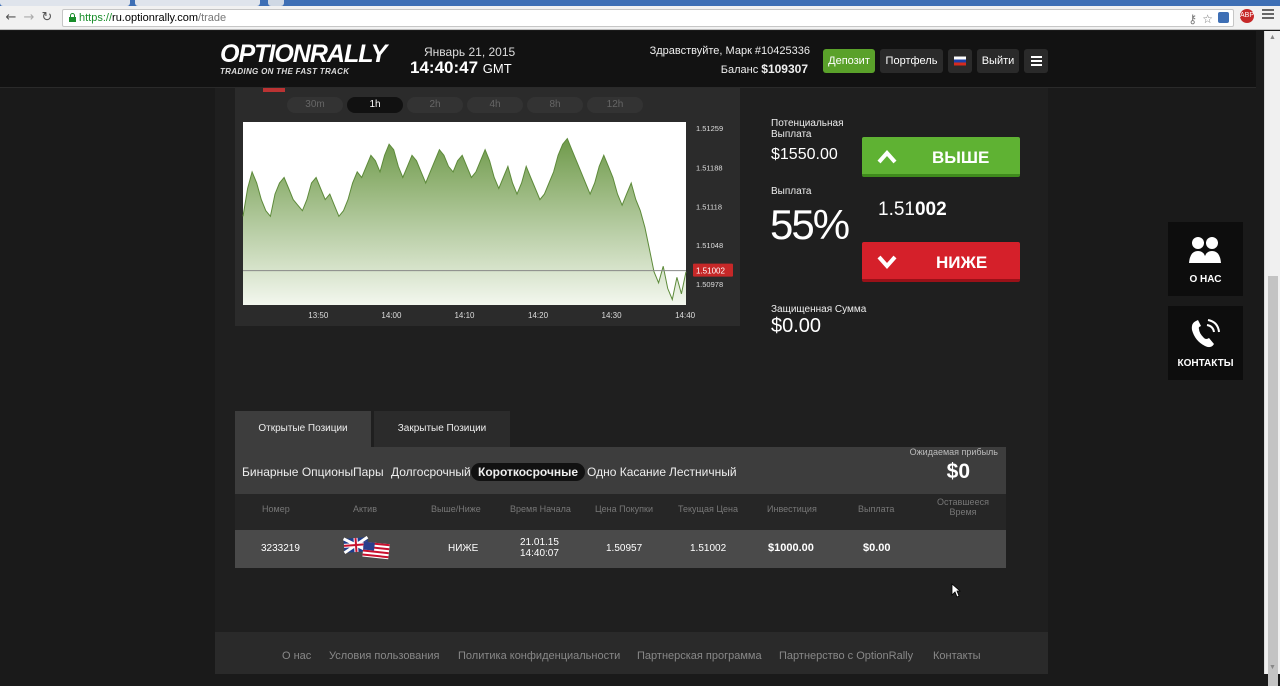 This screenshot has width=1280, height=686. Describe the element at coordinates (280, 548) in the screenshot. I see `position-id: 3233219` at that location.